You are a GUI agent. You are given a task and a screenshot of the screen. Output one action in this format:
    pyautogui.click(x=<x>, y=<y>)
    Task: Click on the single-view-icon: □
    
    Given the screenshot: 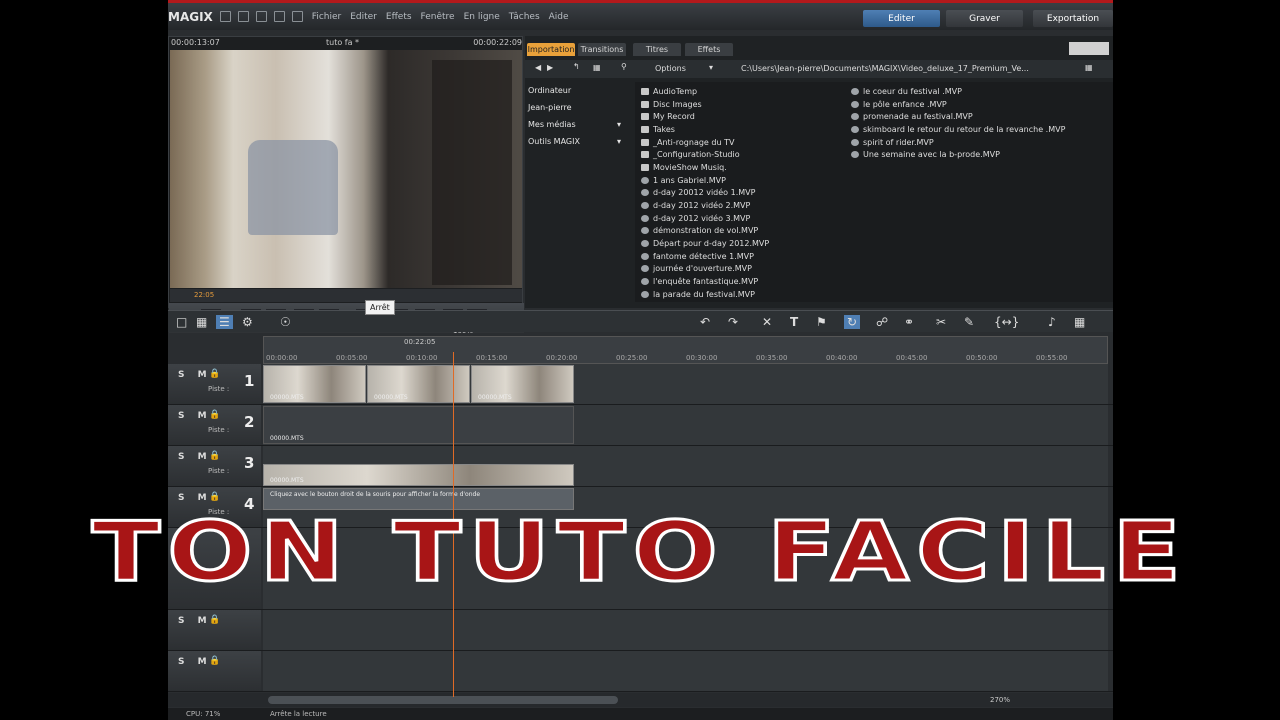 What is the action you would take?
    pyautogui.click(x=181, y=322)
    